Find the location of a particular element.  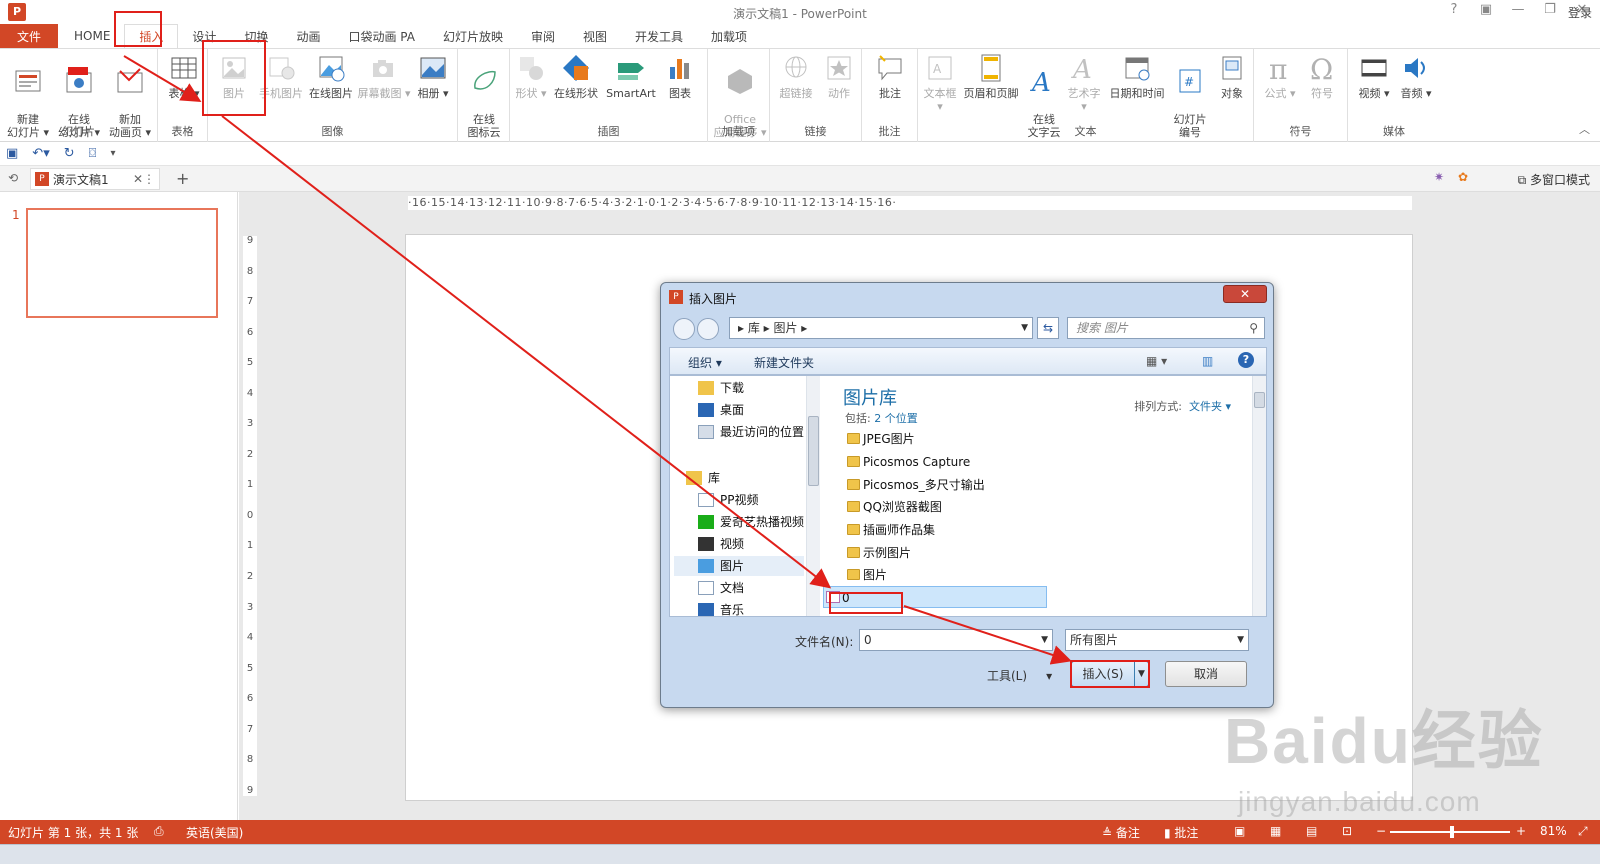

nav-item-documents: 文档 is located at coordinates (721, 588).